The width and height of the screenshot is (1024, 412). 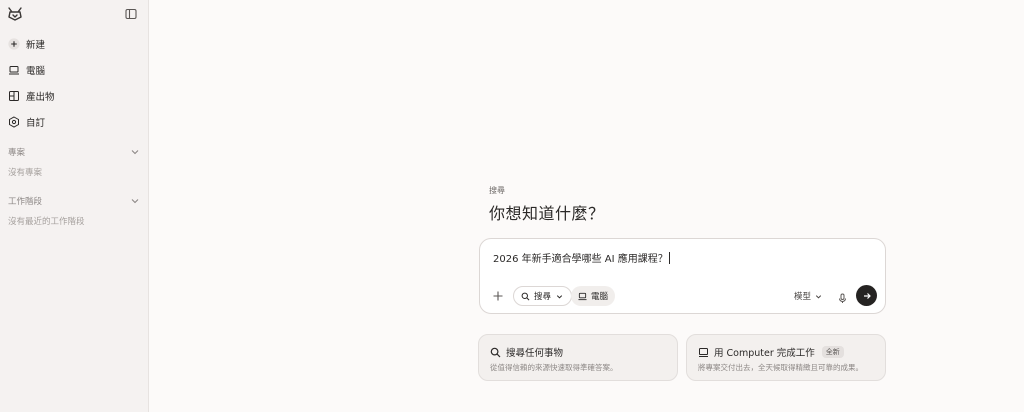 I want to click on microphone-icon, so click(x=842, y=296).